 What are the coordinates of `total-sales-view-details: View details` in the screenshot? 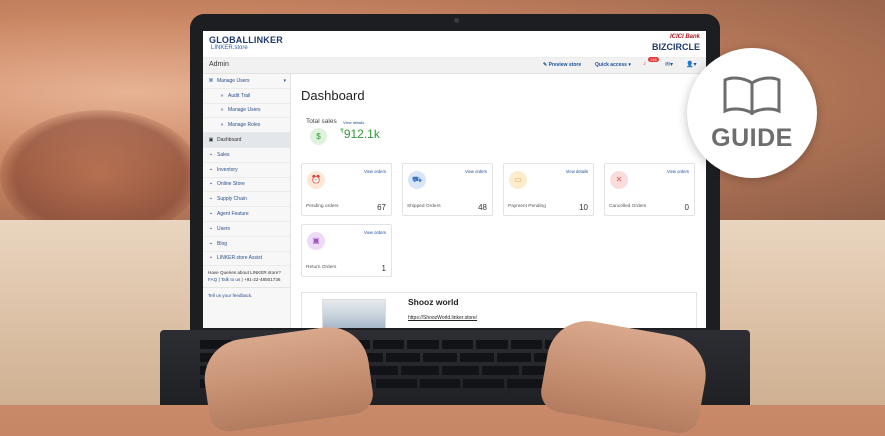 It's located at (353, 122).